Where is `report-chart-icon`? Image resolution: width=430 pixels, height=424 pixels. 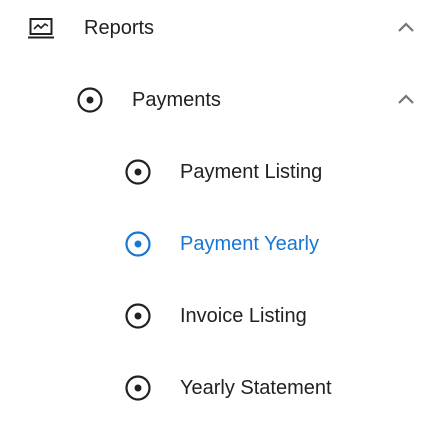
report-chart-icon is located at coordinates (41, 28).